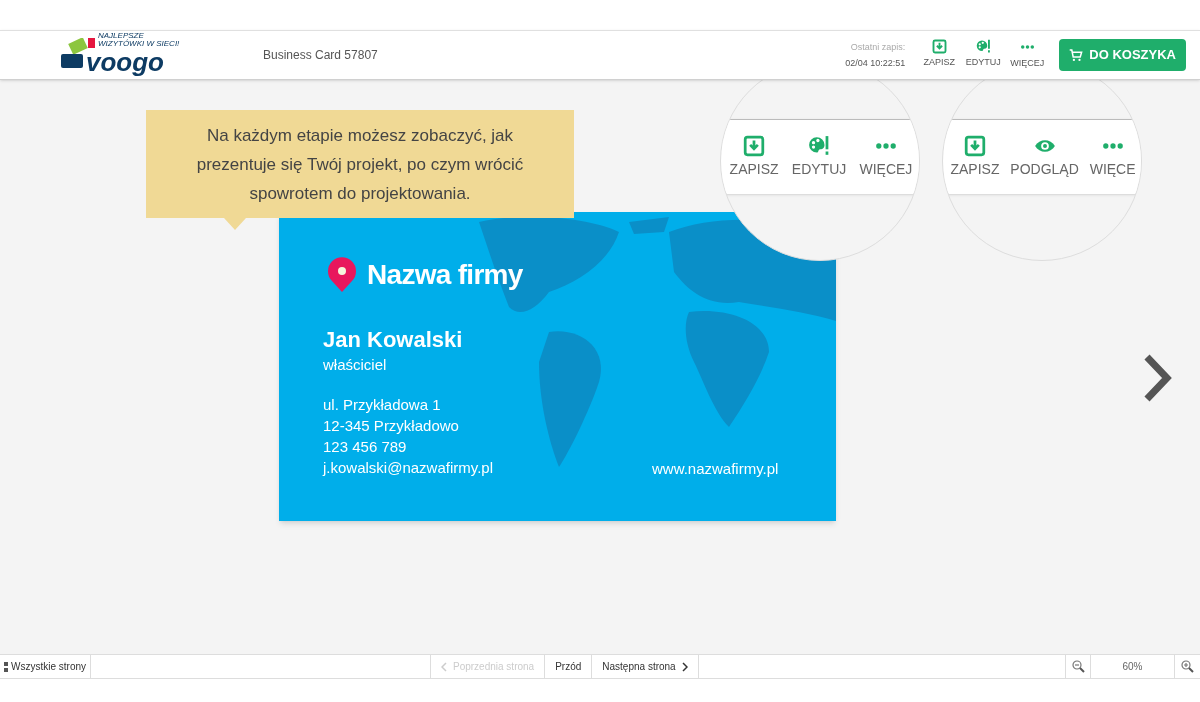  Describe the element at coordinates (1132, 666) in the screenshot. I see `zoom-level: 60%` at that location.